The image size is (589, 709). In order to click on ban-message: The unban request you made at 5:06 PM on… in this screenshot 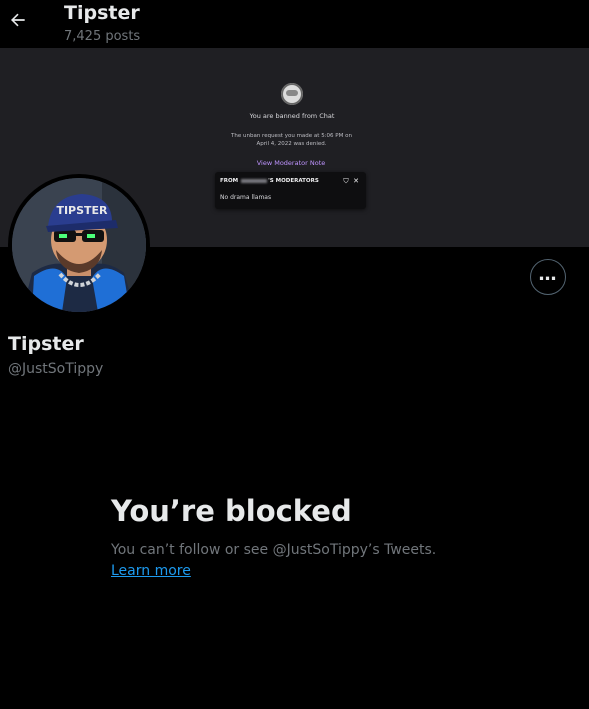, I will do `click(291, 140)`.